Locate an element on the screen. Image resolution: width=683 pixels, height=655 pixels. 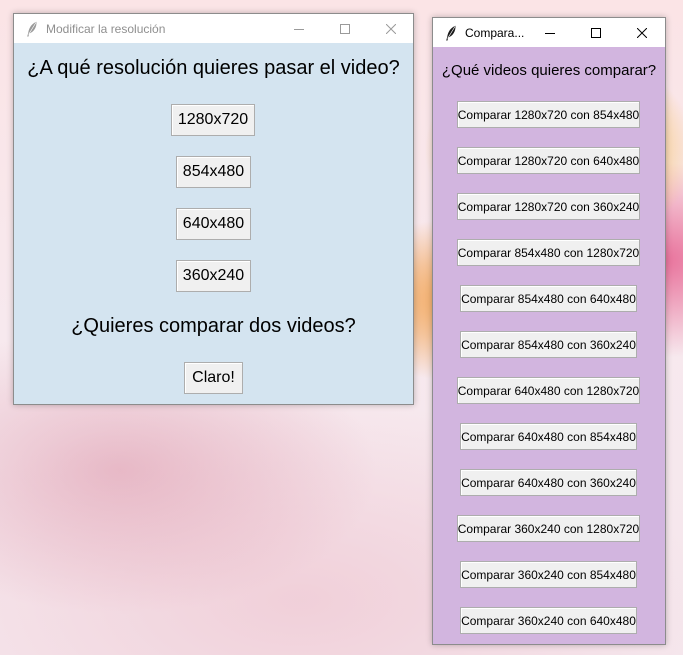
compare-640x480-854x480-button: Comparar 640x480 con 854x480 is located at coordinates (548, 436).